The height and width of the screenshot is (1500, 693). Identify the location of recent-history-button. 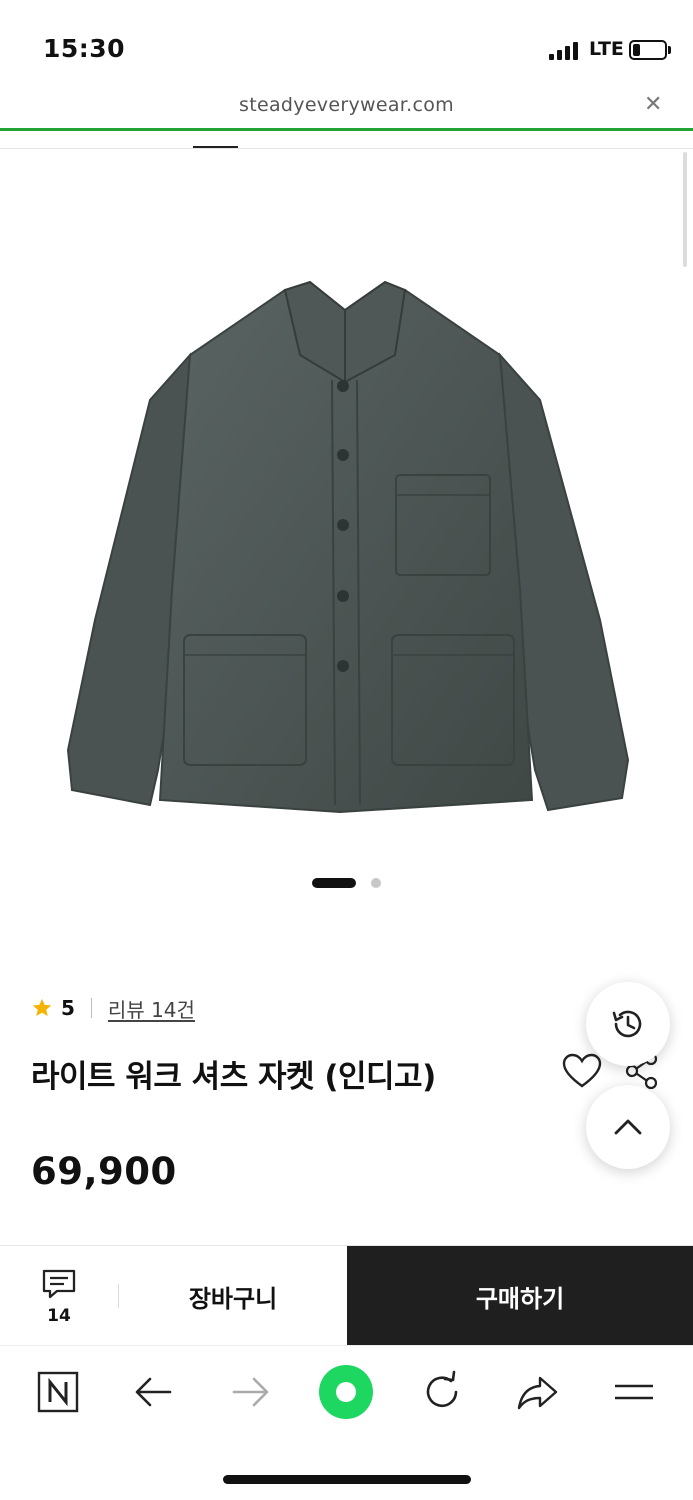
(628, 1024).